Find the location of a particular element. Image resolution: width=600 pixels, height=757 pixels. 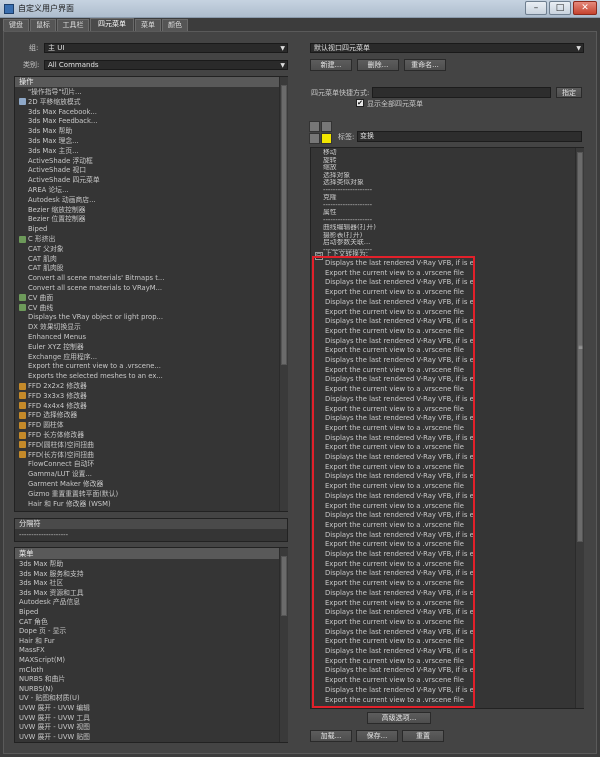

action-item: FFD 选择修改器 is located at coordinates (148, 416).